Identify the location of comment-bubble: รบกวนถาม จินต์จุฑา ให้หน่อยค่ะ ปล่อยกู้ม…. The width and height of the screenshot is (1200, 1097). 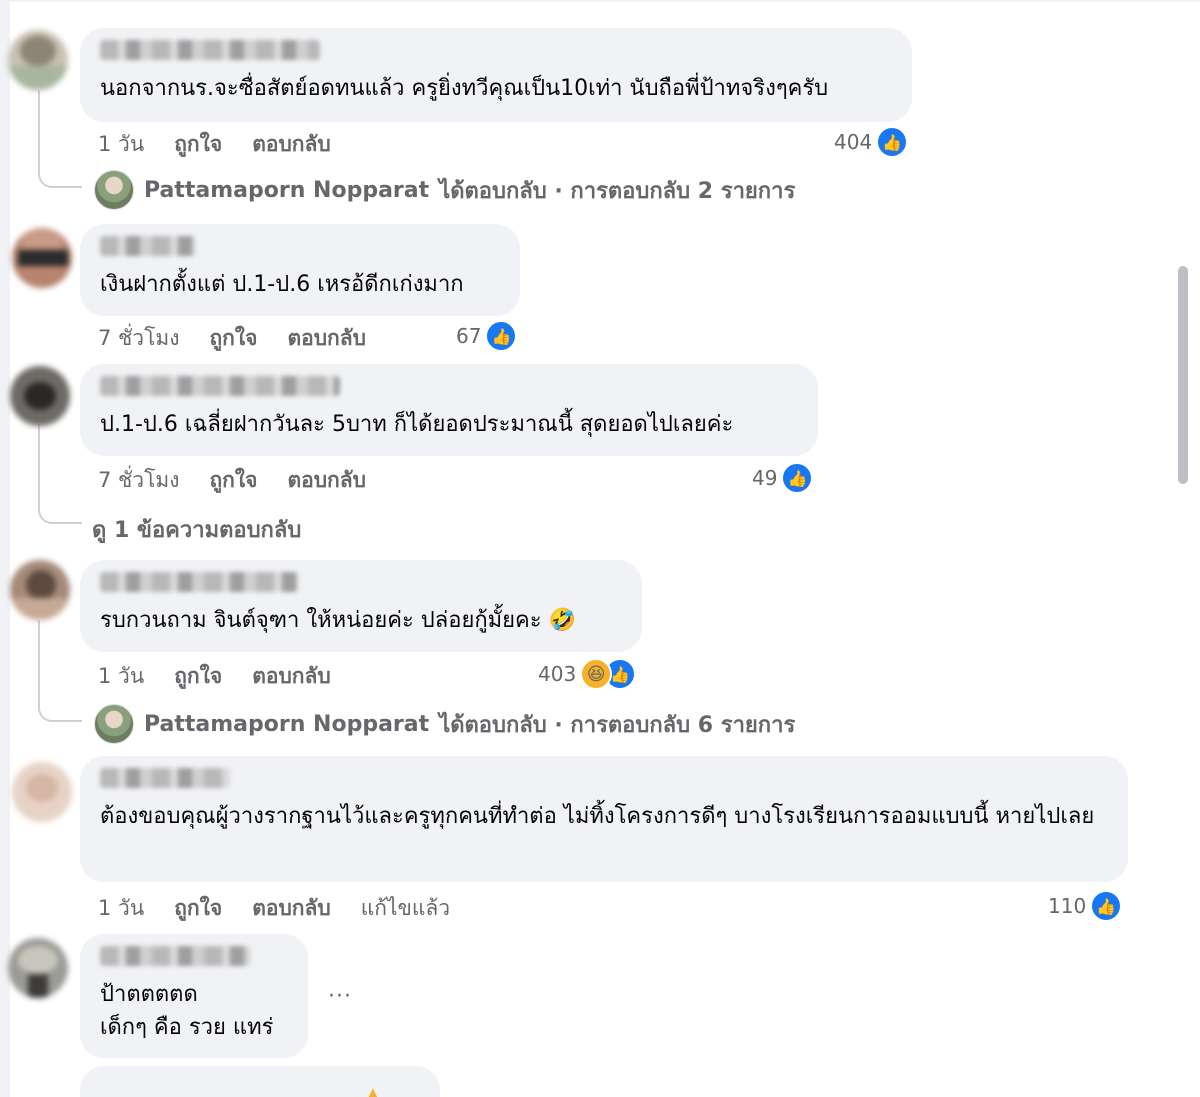
(361, 606).